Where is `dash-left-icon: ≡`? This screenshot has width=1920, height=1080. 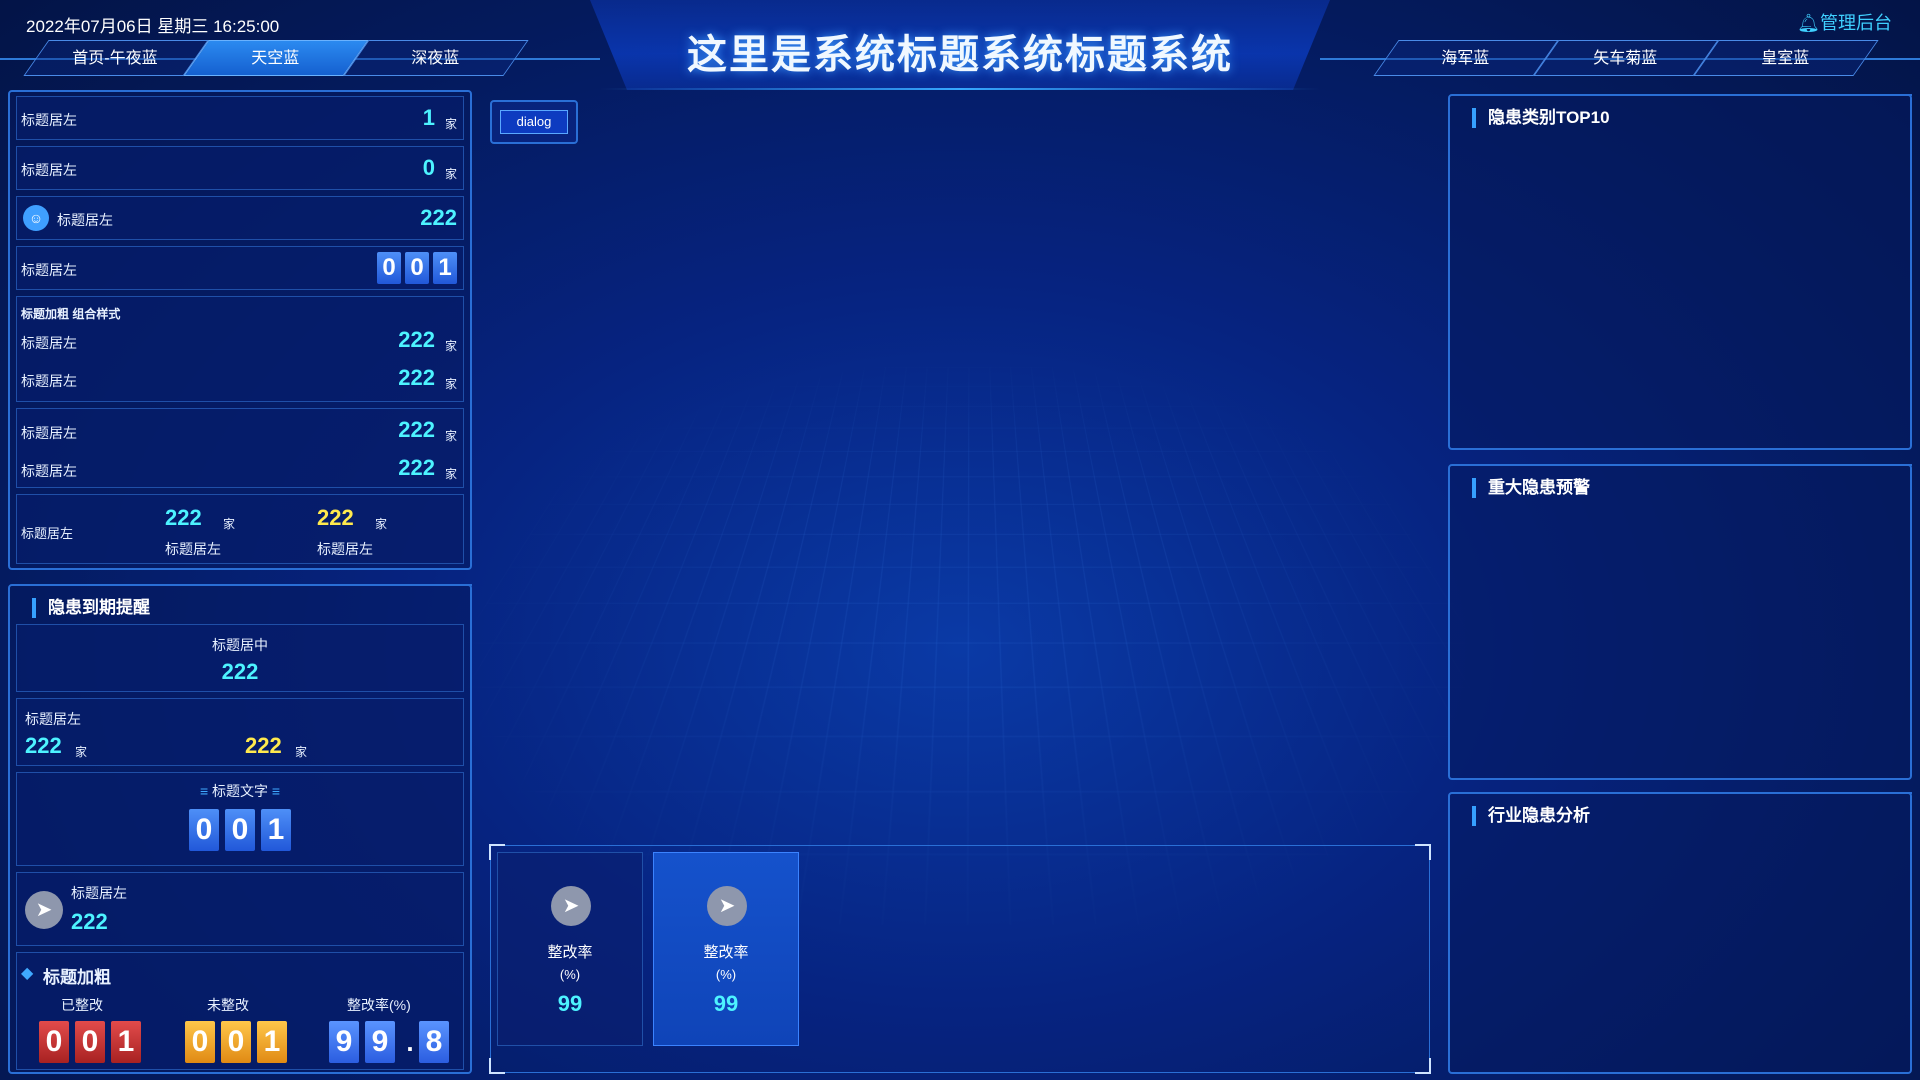
dash-left-icon: ≡ is located at coordinates (204, 791).